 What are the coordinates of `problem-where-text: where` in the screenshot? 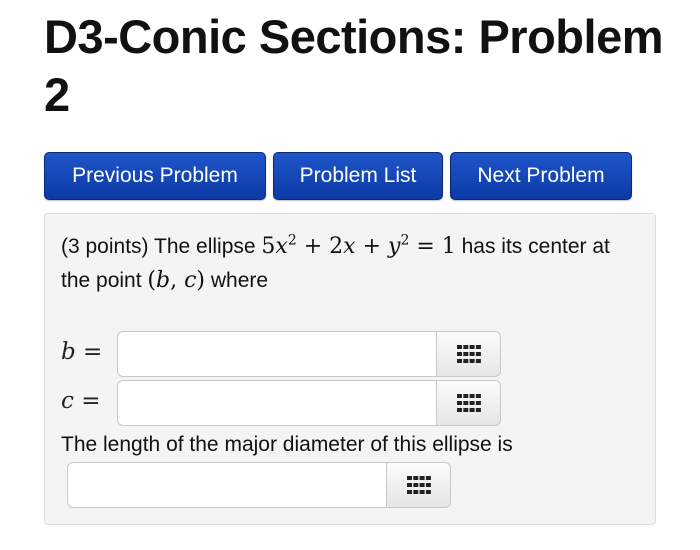 It's located at (237, 280).